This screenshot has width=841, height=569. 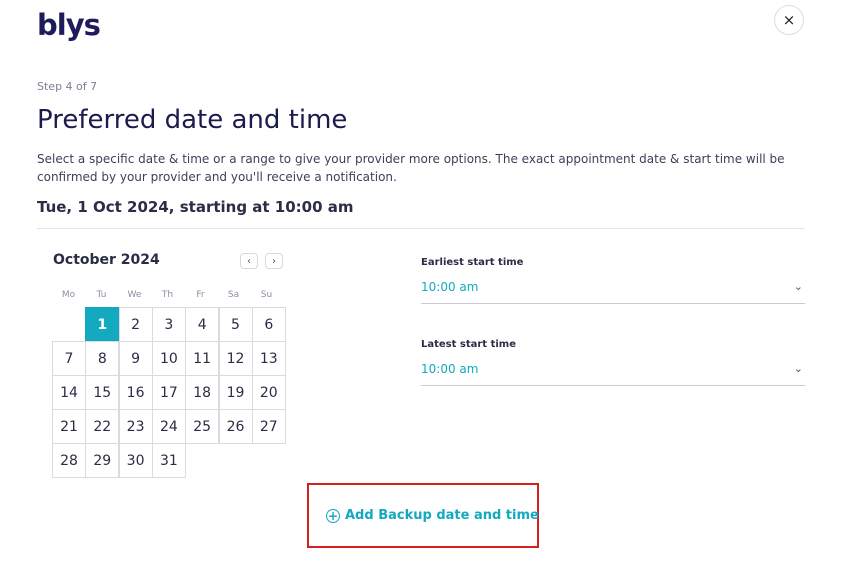 What do you see at coordinates (472, 262) in the screenshot?
I see `earliest-start-label: Earliest start time` at bounding box center [472, 262].